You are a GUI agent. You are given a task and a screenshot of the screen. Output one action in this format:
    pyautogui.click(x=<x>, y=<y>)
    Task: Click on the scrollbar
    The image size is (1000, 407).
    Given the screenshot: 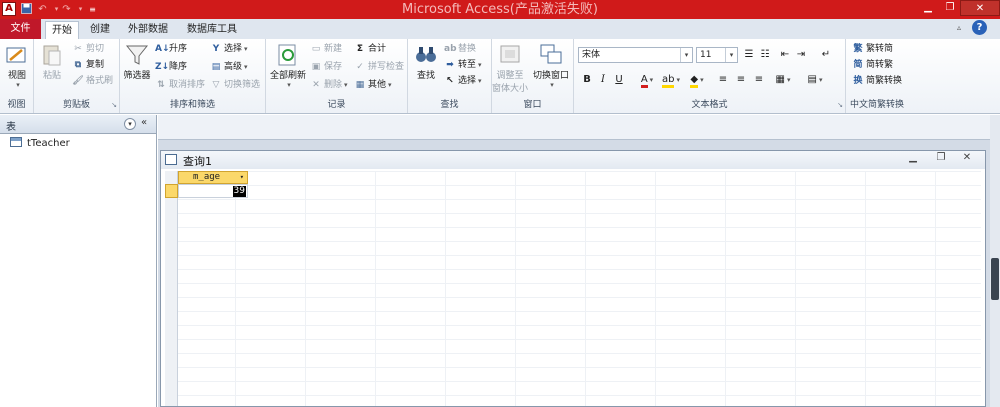 What is the action you would take?
    pyautogui.click(x=995, y=261)
    